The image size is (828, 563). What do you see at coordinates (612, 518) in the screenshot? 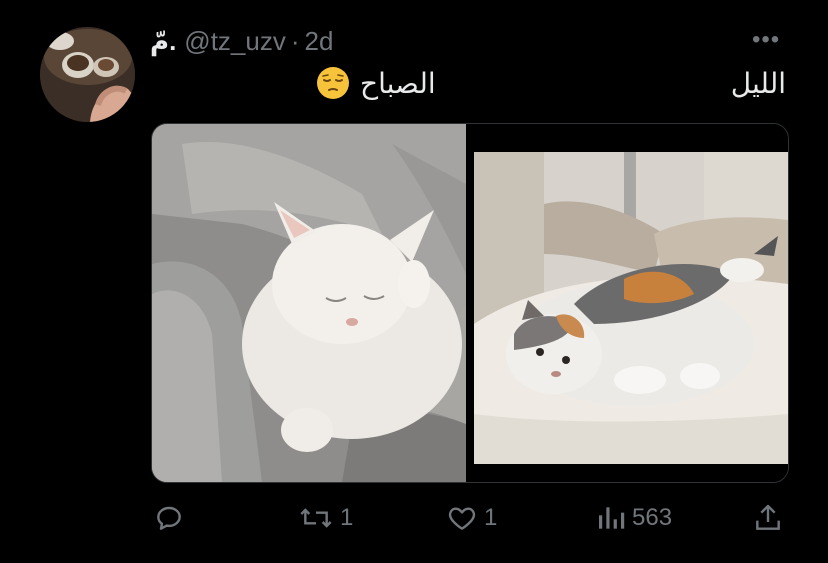
I see `views-icon` at bounding box center [612, 518].